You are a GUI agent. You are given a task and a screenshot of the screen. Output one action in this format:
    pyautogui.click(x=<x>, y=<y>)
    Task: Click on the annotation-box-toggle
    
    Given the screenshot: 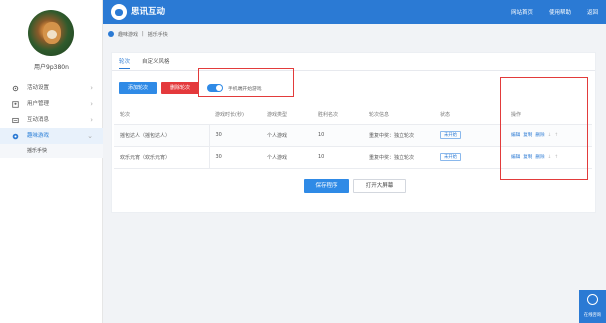 What is the action you would take?
    pyautogui.click(x=246, y=82)
    